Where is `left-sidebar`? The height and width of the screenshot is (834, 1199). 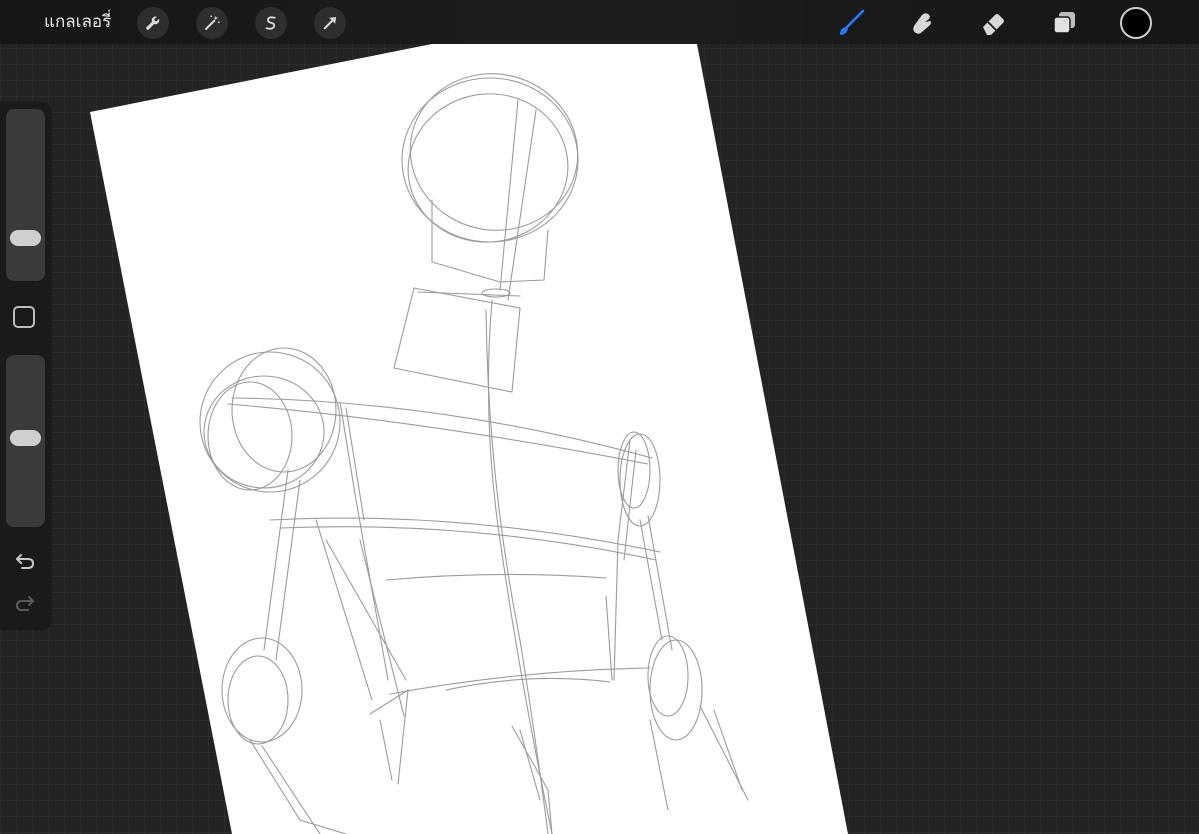 left-sidebar is located at coordinates (26, 366).